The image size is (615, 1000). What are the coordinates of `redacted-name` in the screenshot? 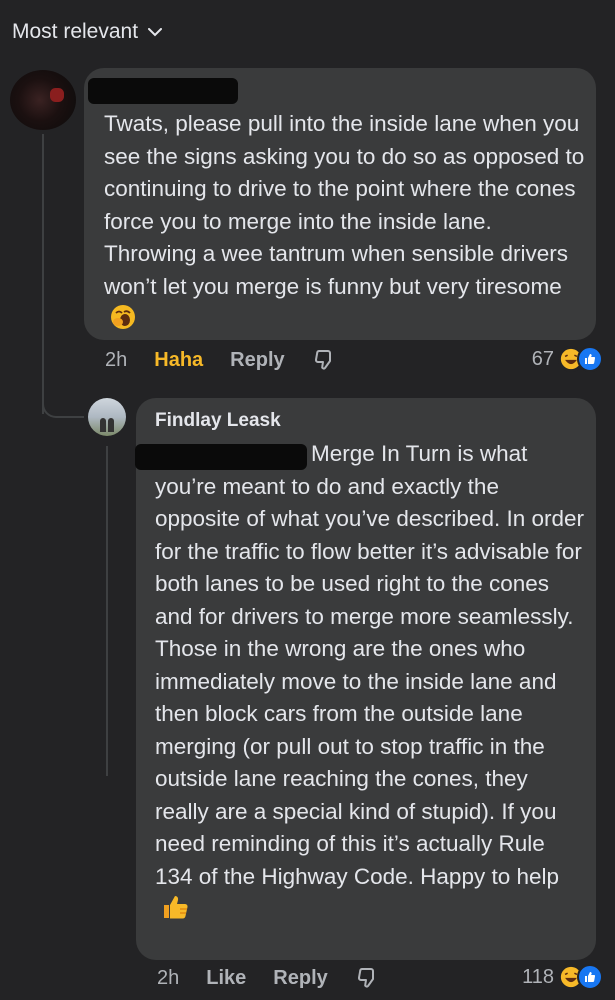 It's located at (163, 91).